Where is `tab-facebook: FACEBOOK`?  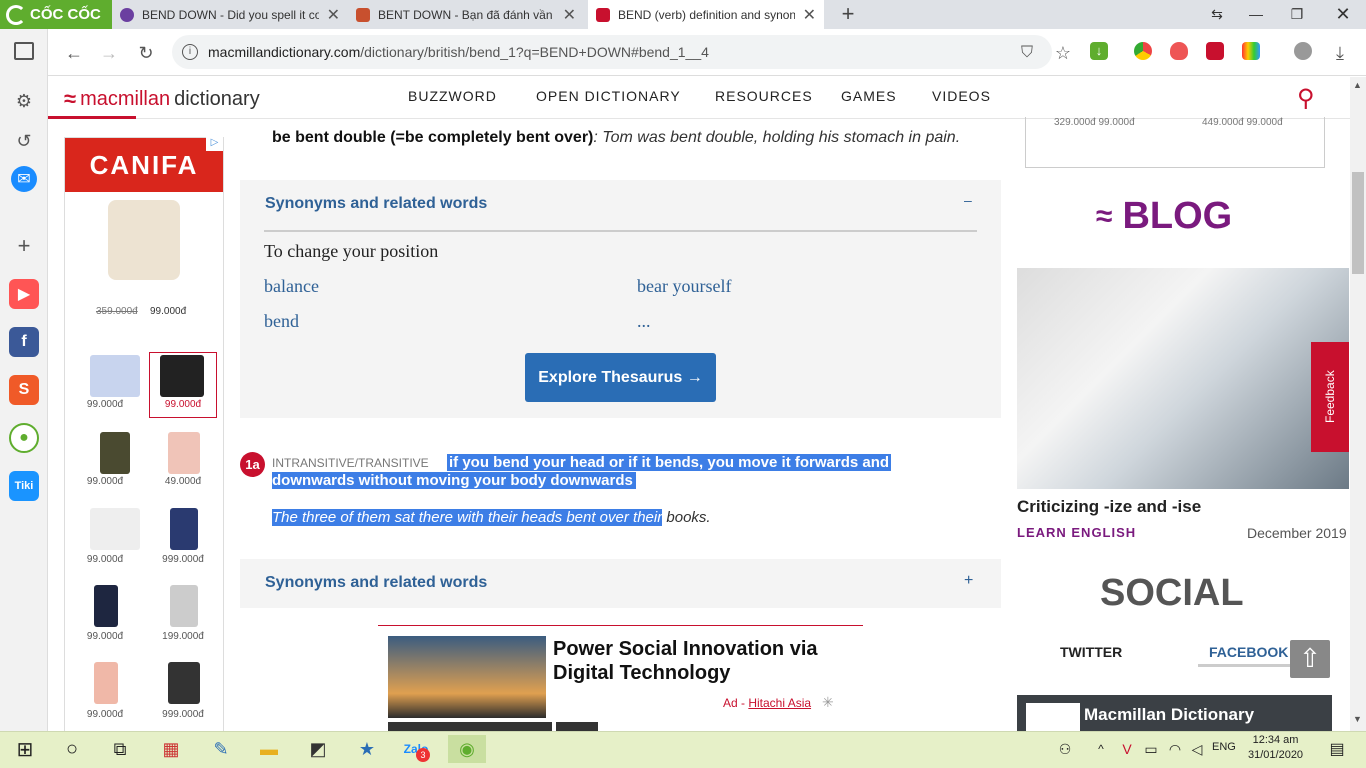 tab-facebook: FACEBOOK is located at coordinates (1248, 652).